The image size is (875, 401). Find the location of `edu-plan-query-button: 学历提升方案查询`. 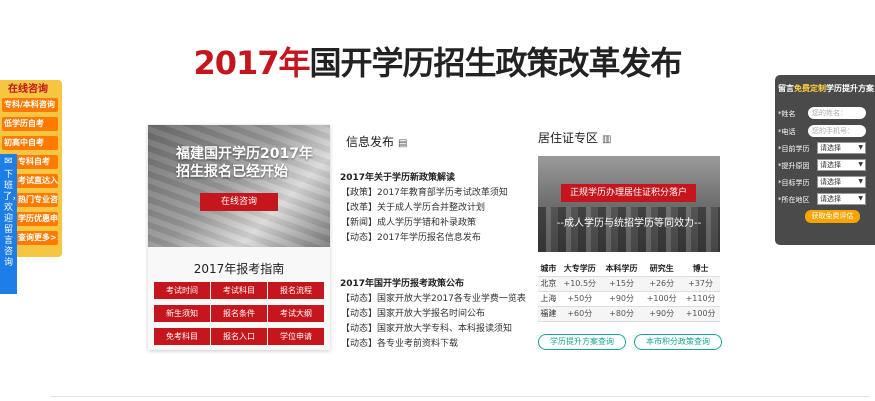

edu-plan-query-button: 学历提升方案查询 is located at coordinates (582, 342).